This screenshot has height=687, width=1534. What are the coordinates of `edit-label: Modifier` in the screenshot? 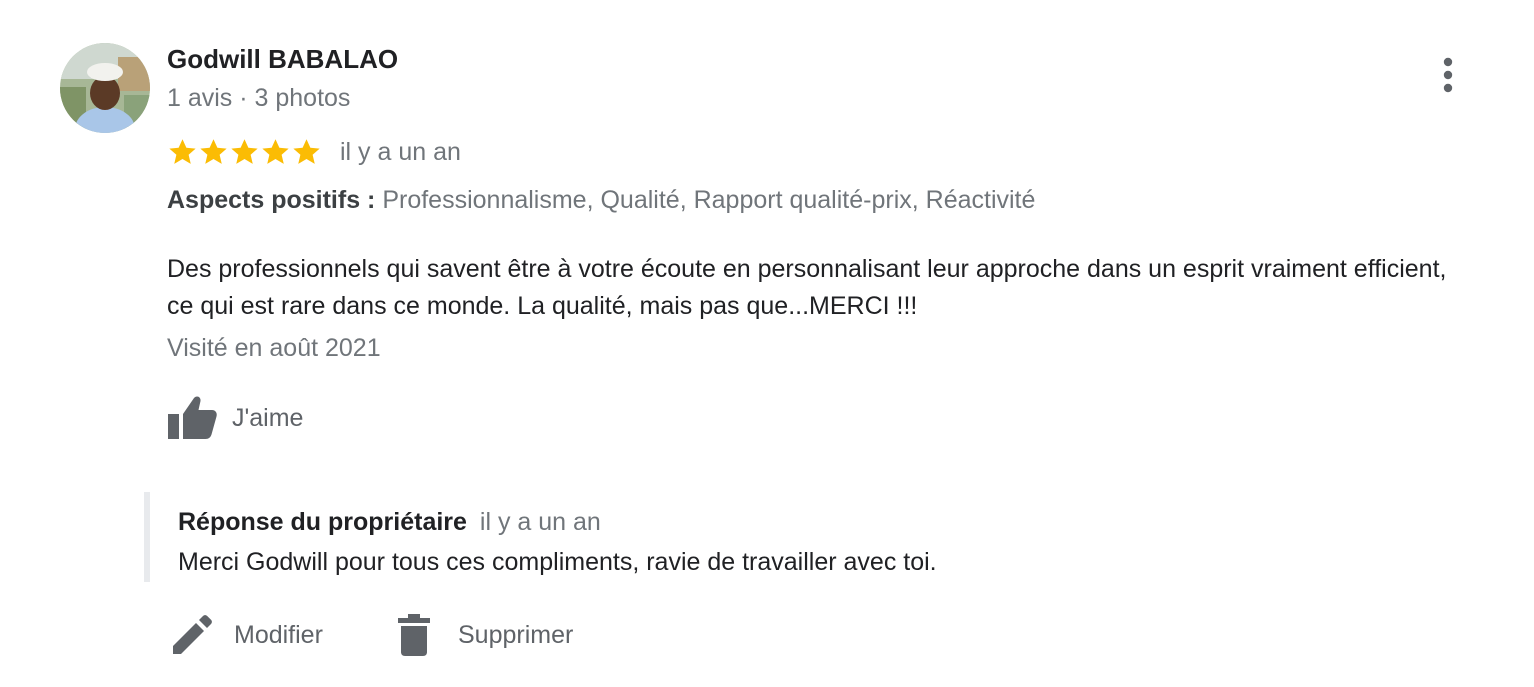 It's located at (278, 634).